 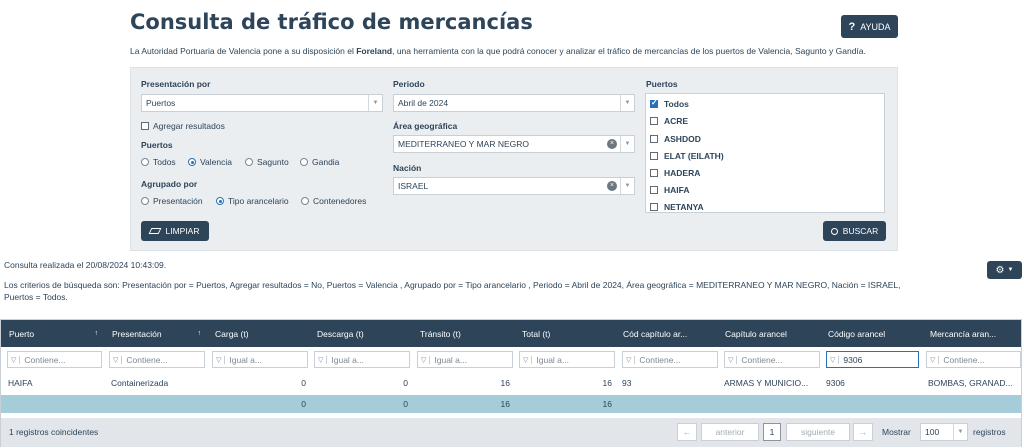 What do you see at coordinates (319, 162) in the screenshot?
I see `radio-puerto-gandia: Gandia` at bounding box center [319, 162].